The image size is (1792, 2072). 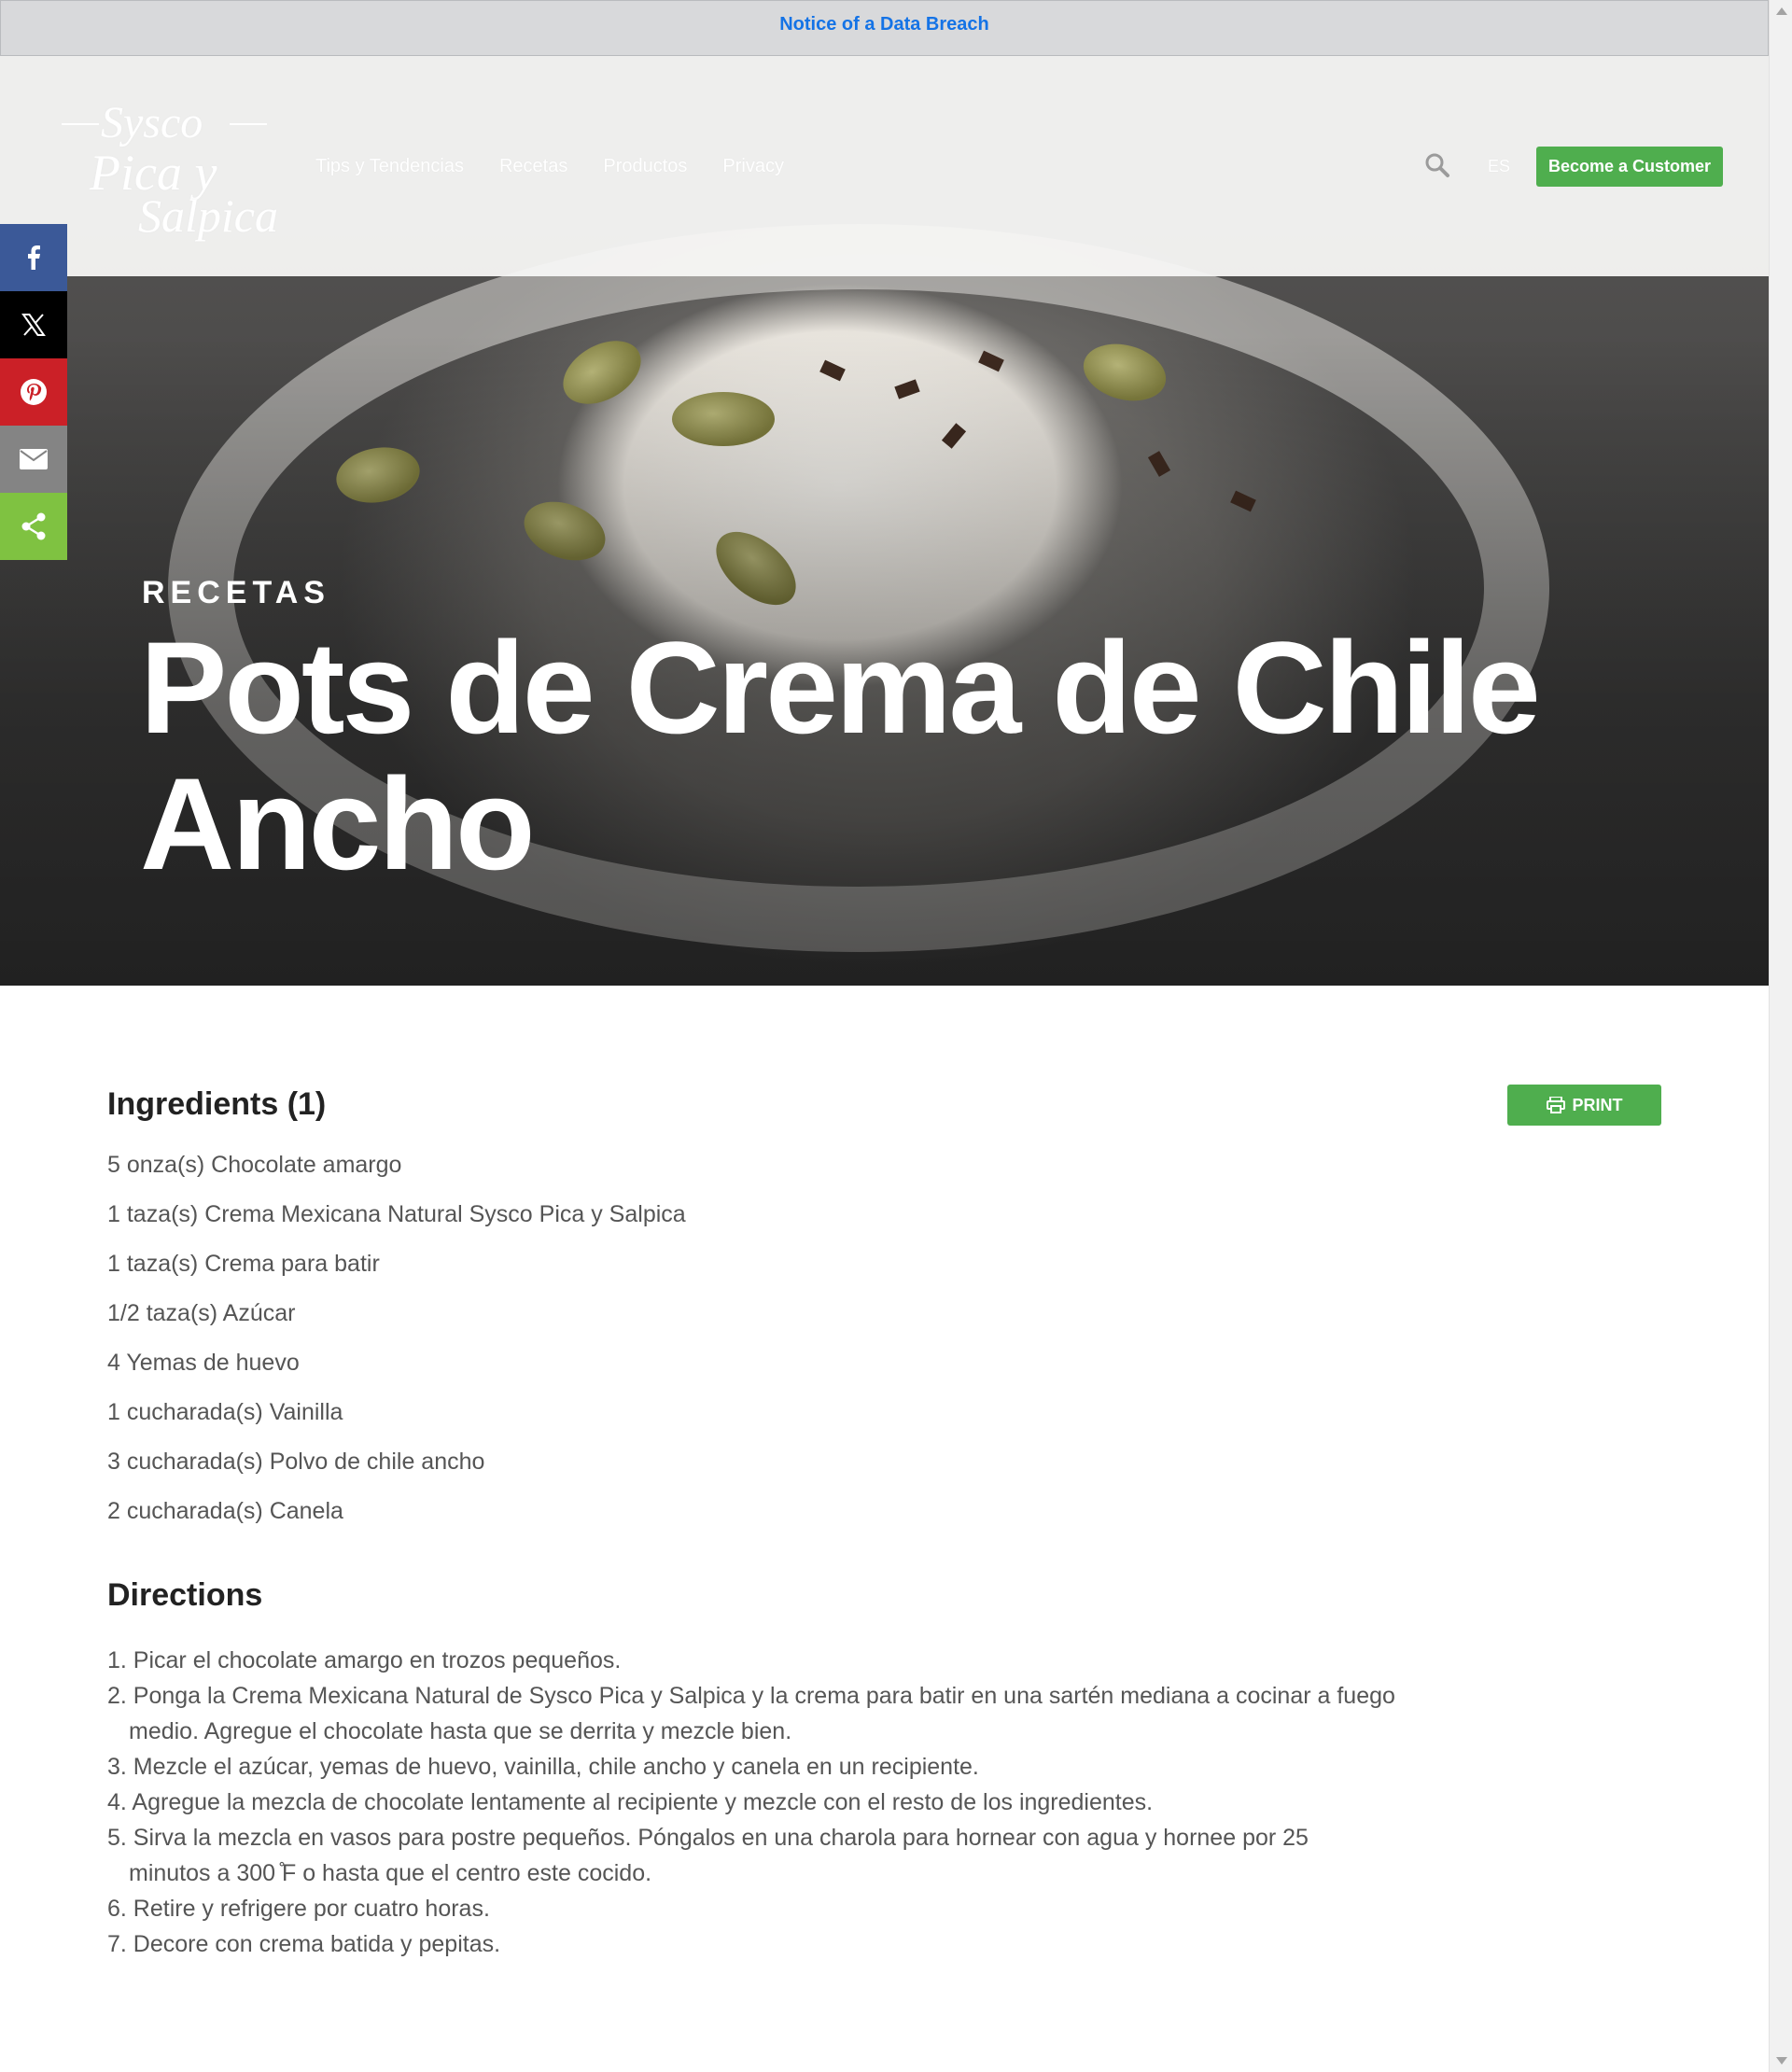 I want to click on nav-item-tips: Tips y Tendencias, so click(x=389, y=166).